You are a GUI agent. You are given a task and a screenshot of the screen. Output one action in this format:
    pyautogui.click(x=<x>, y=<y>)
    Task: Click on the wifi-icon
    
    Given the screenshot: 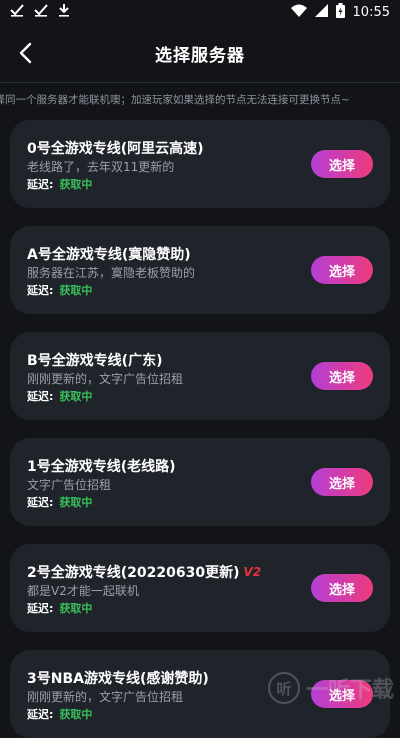 What is the action you would take?
    pyautogui.click(x=298, y=12)
    